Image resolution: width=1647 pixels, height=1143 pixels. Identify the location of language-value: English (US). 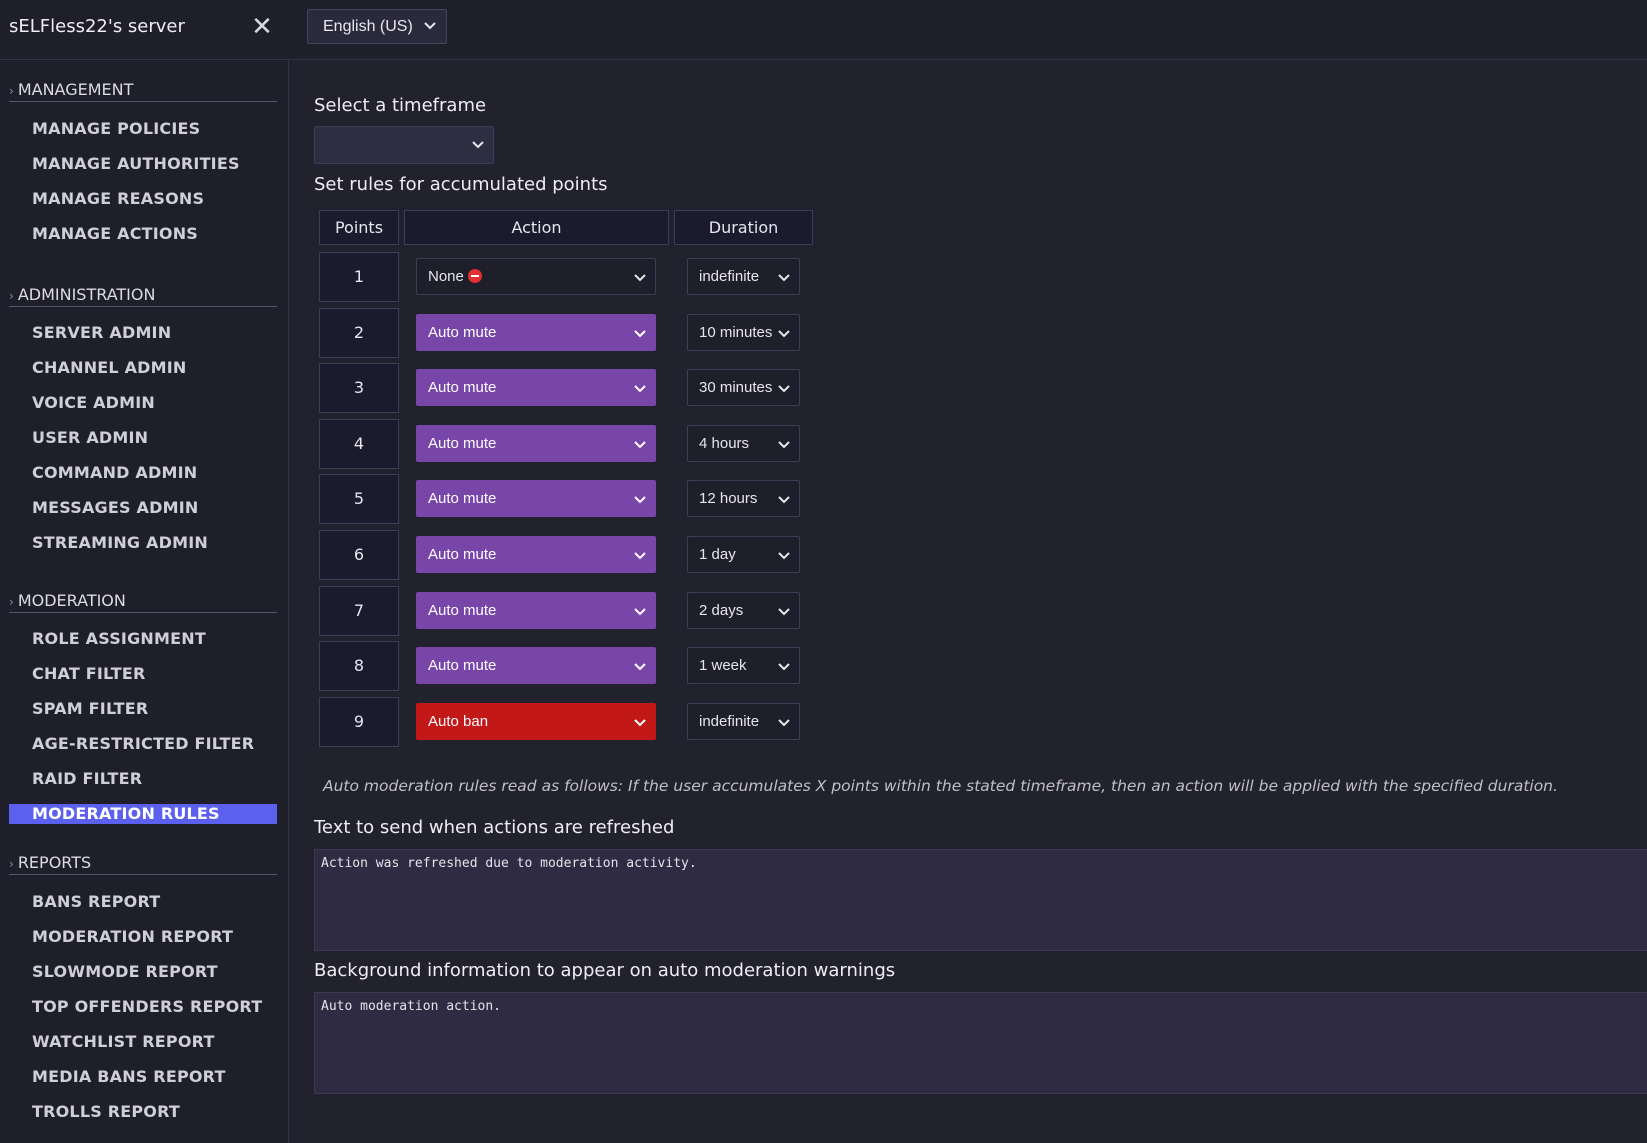
(368, 26).